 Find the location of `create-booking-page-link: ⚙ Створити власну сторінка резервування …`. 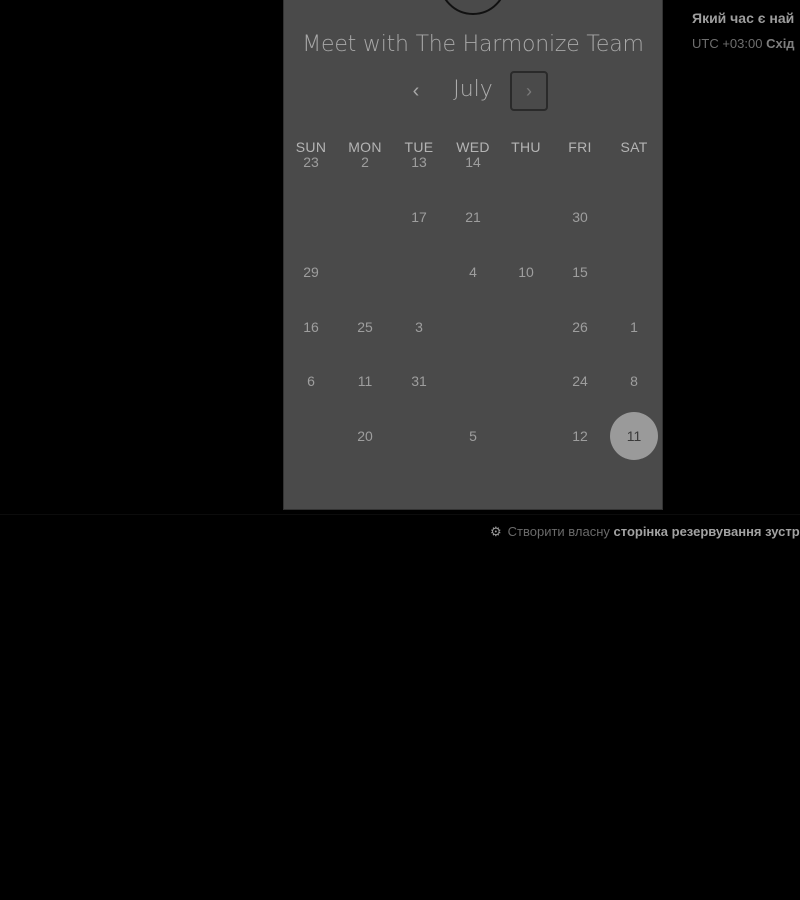

create-booking-page-link: ⚙ Створити власну сторінка резервування … is located at coordinates (645, 532).